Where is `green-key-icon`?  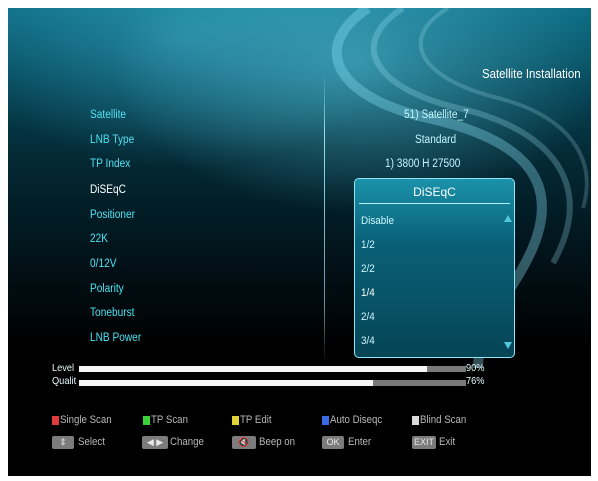 green-key-icon is located at coordinates (146, 420).